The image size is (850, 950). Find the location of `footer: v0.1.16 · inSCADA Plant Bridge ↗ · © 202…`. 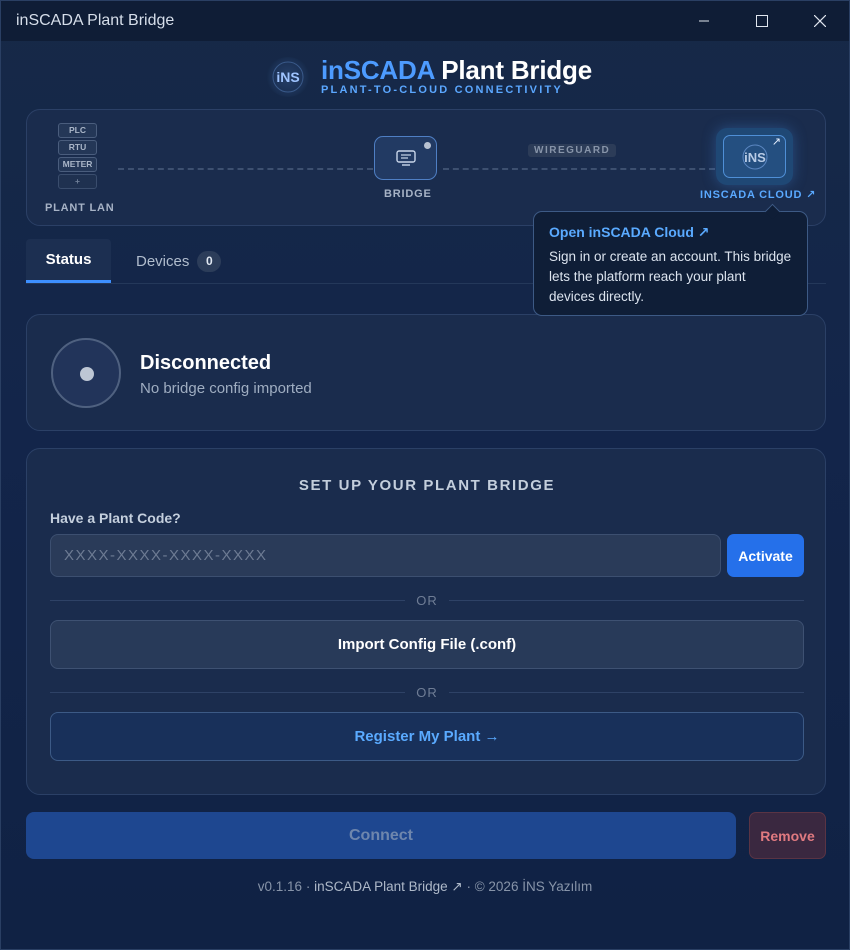

footer: v0.1.16 · inSCADA Plant Bridge ↗ · © 202… is located at coordinates (425, 886).